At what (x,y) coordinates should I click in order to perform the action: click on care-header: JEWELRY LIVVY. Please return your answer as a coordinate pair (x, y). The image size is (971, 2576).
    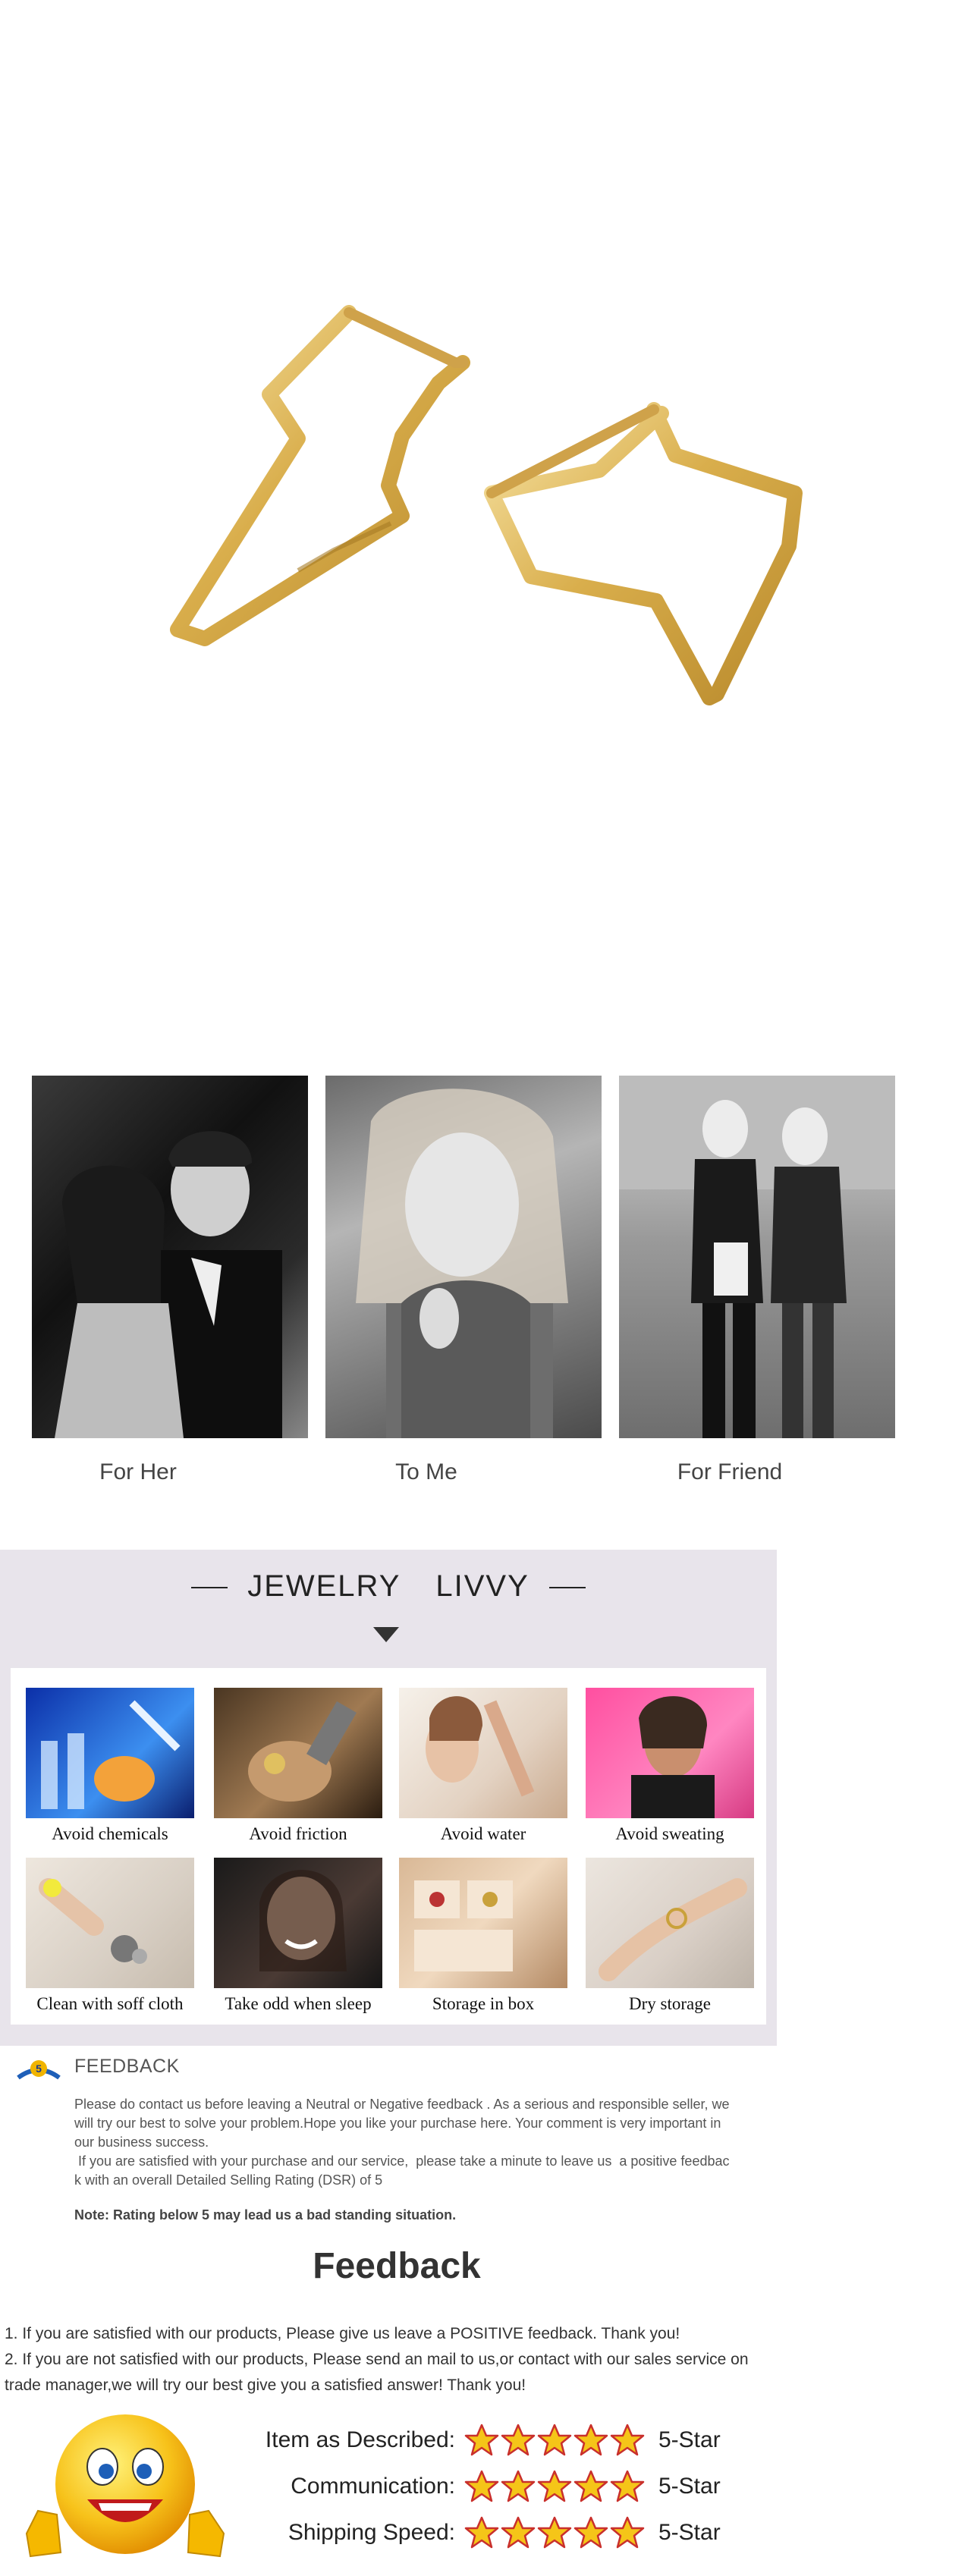
    Looking at the image, I should click on (389, 1586).